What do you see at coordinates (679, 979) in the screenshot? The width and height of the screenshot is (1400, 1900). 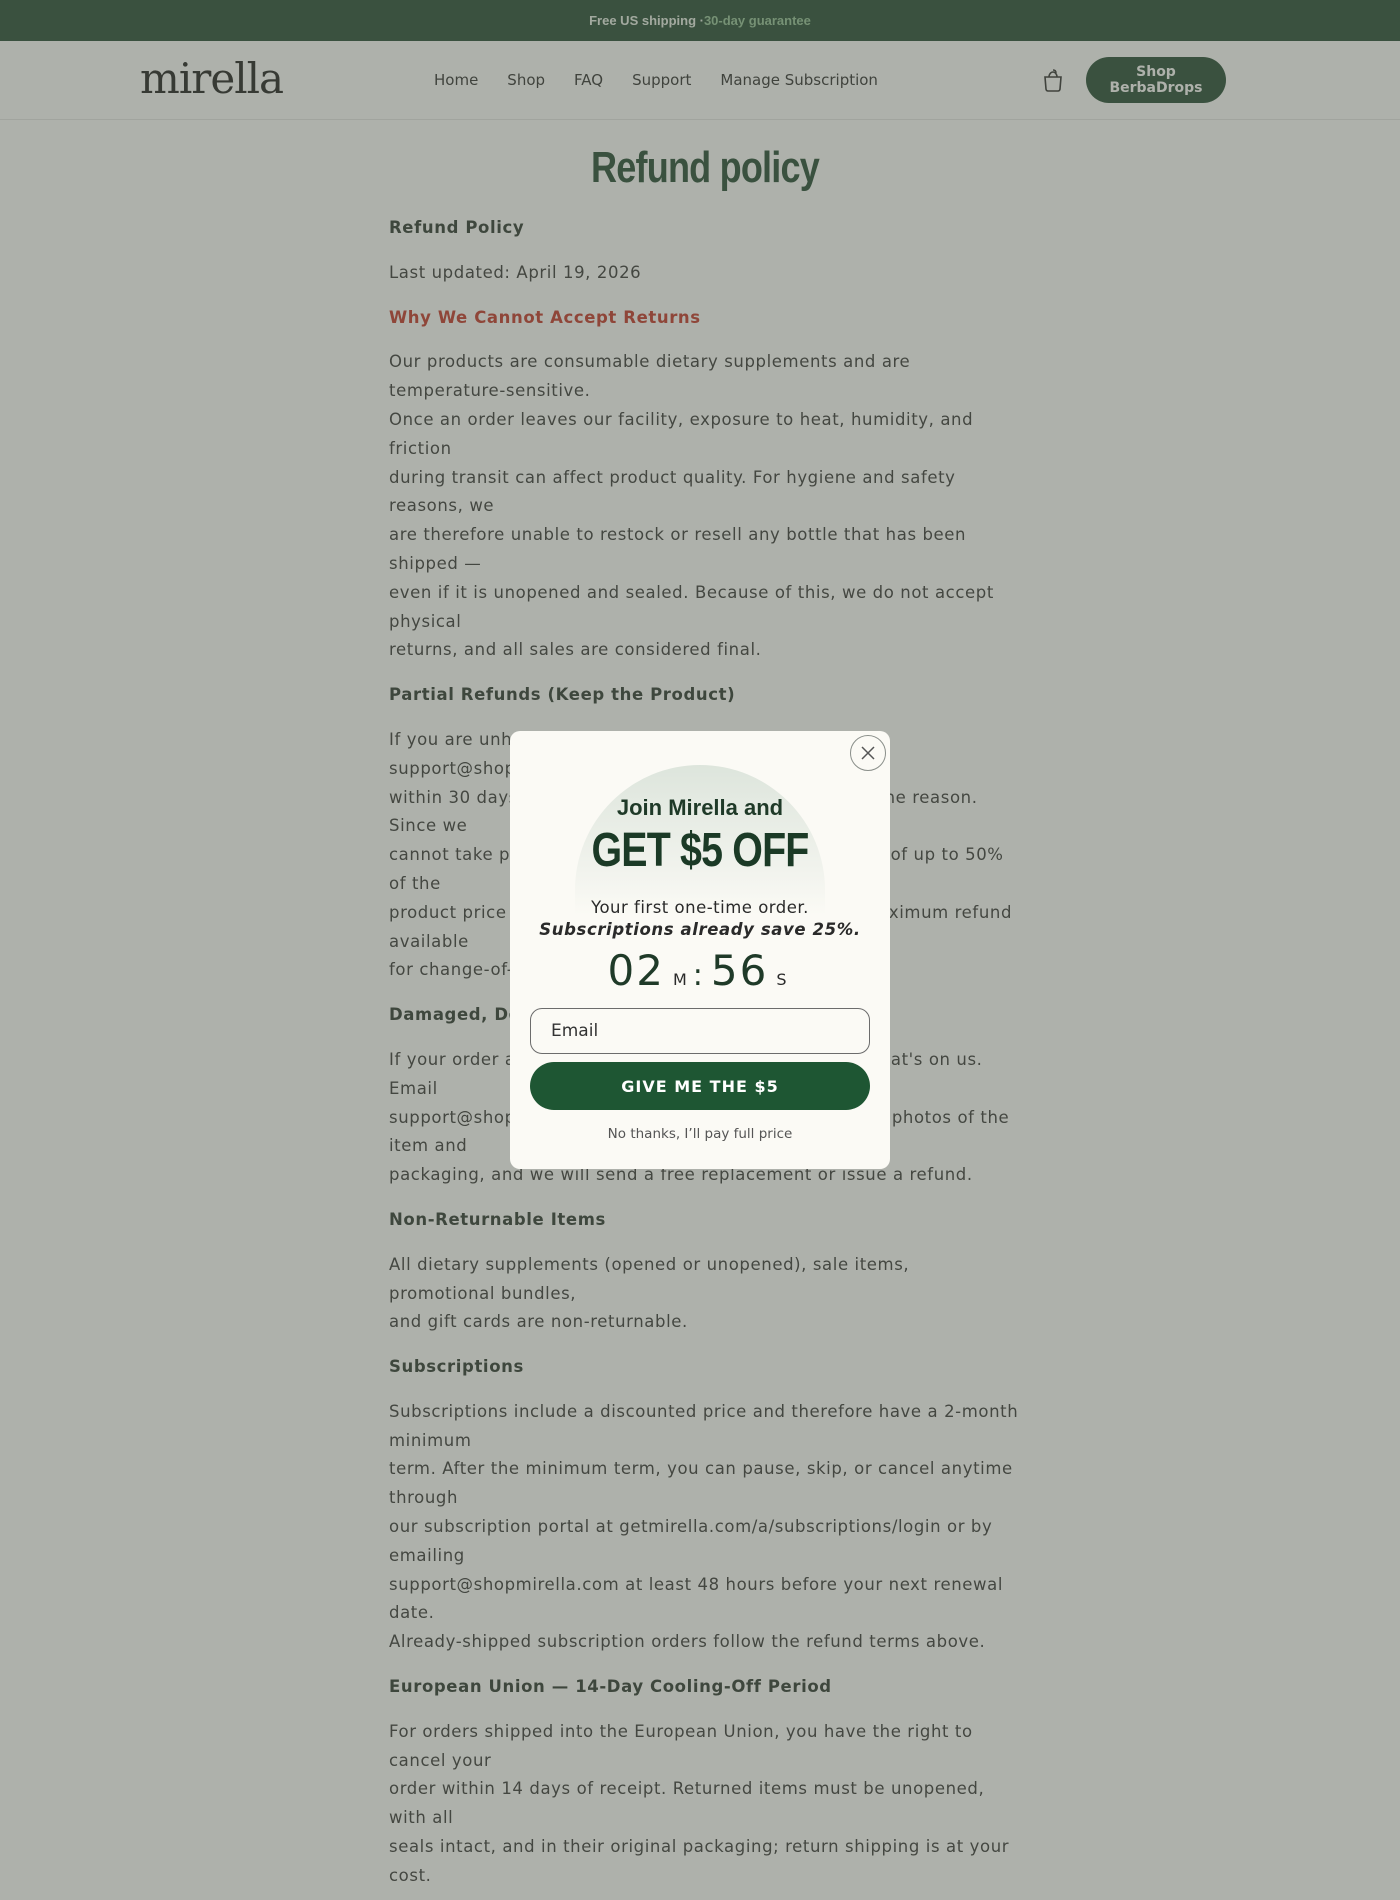 I see `timer-minutes-unit: M` at bounding box center [679, 979].